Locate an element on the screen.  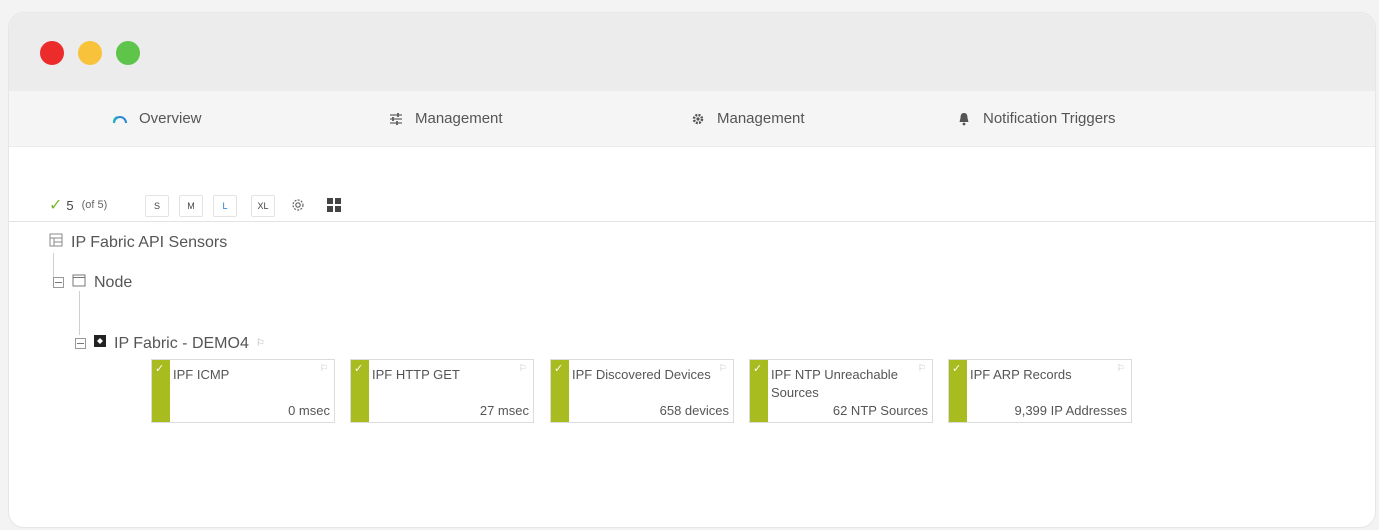
tree-line is located at coordinates (79, 313).